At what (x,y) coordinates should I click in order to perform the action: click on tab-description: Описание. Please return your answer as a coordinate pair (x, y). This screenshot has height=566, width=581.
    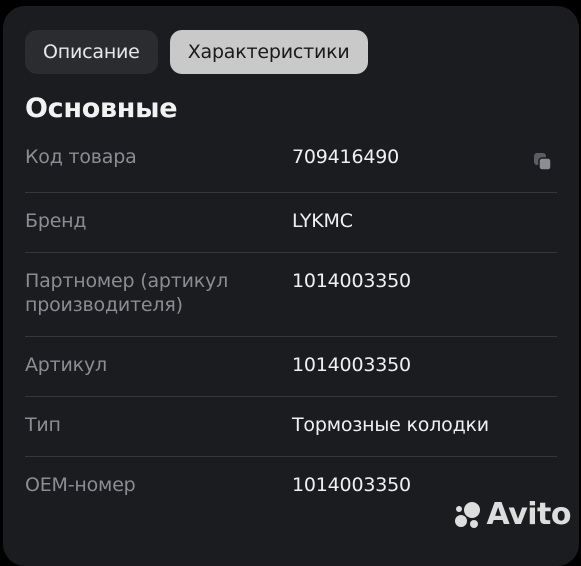
    Looking at the image, I should click on (91, 52).